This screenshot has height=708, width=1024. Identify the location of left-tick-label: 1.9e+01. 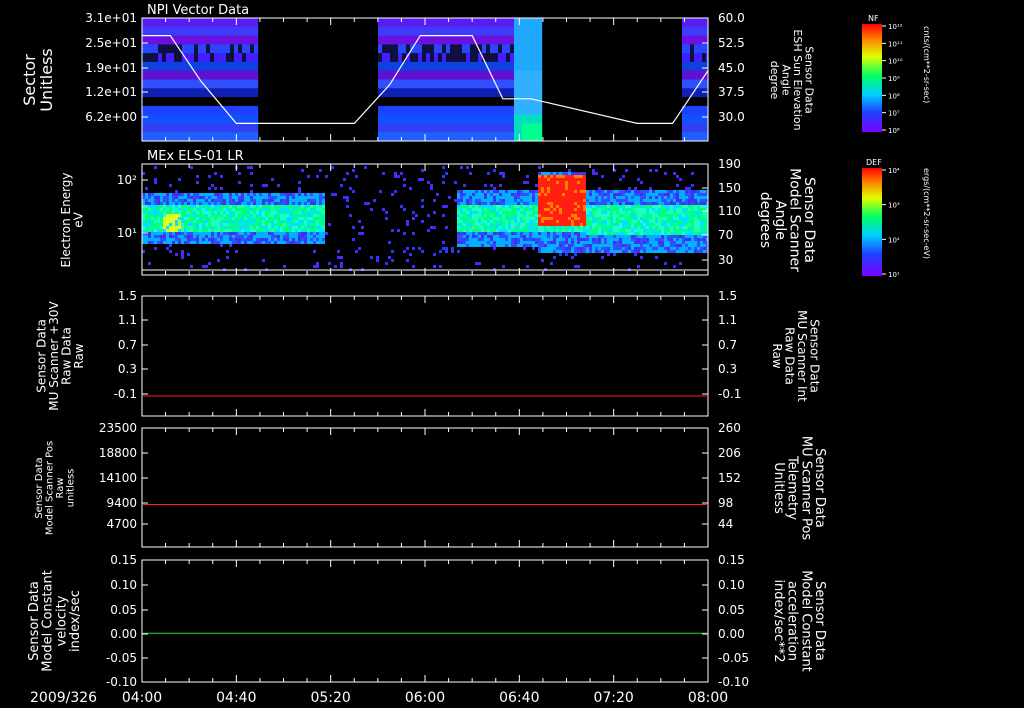
(111, 68).